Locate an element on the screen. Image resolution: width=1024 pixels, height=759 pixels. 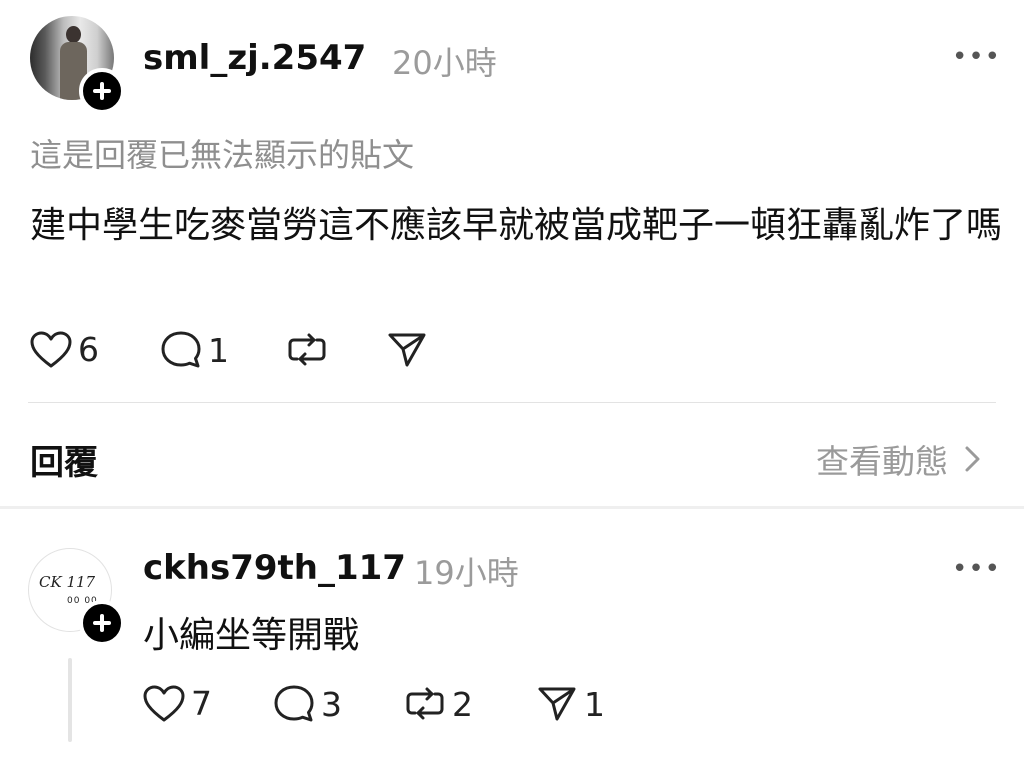
like-button: 6 is located at coordinates (64, 349).